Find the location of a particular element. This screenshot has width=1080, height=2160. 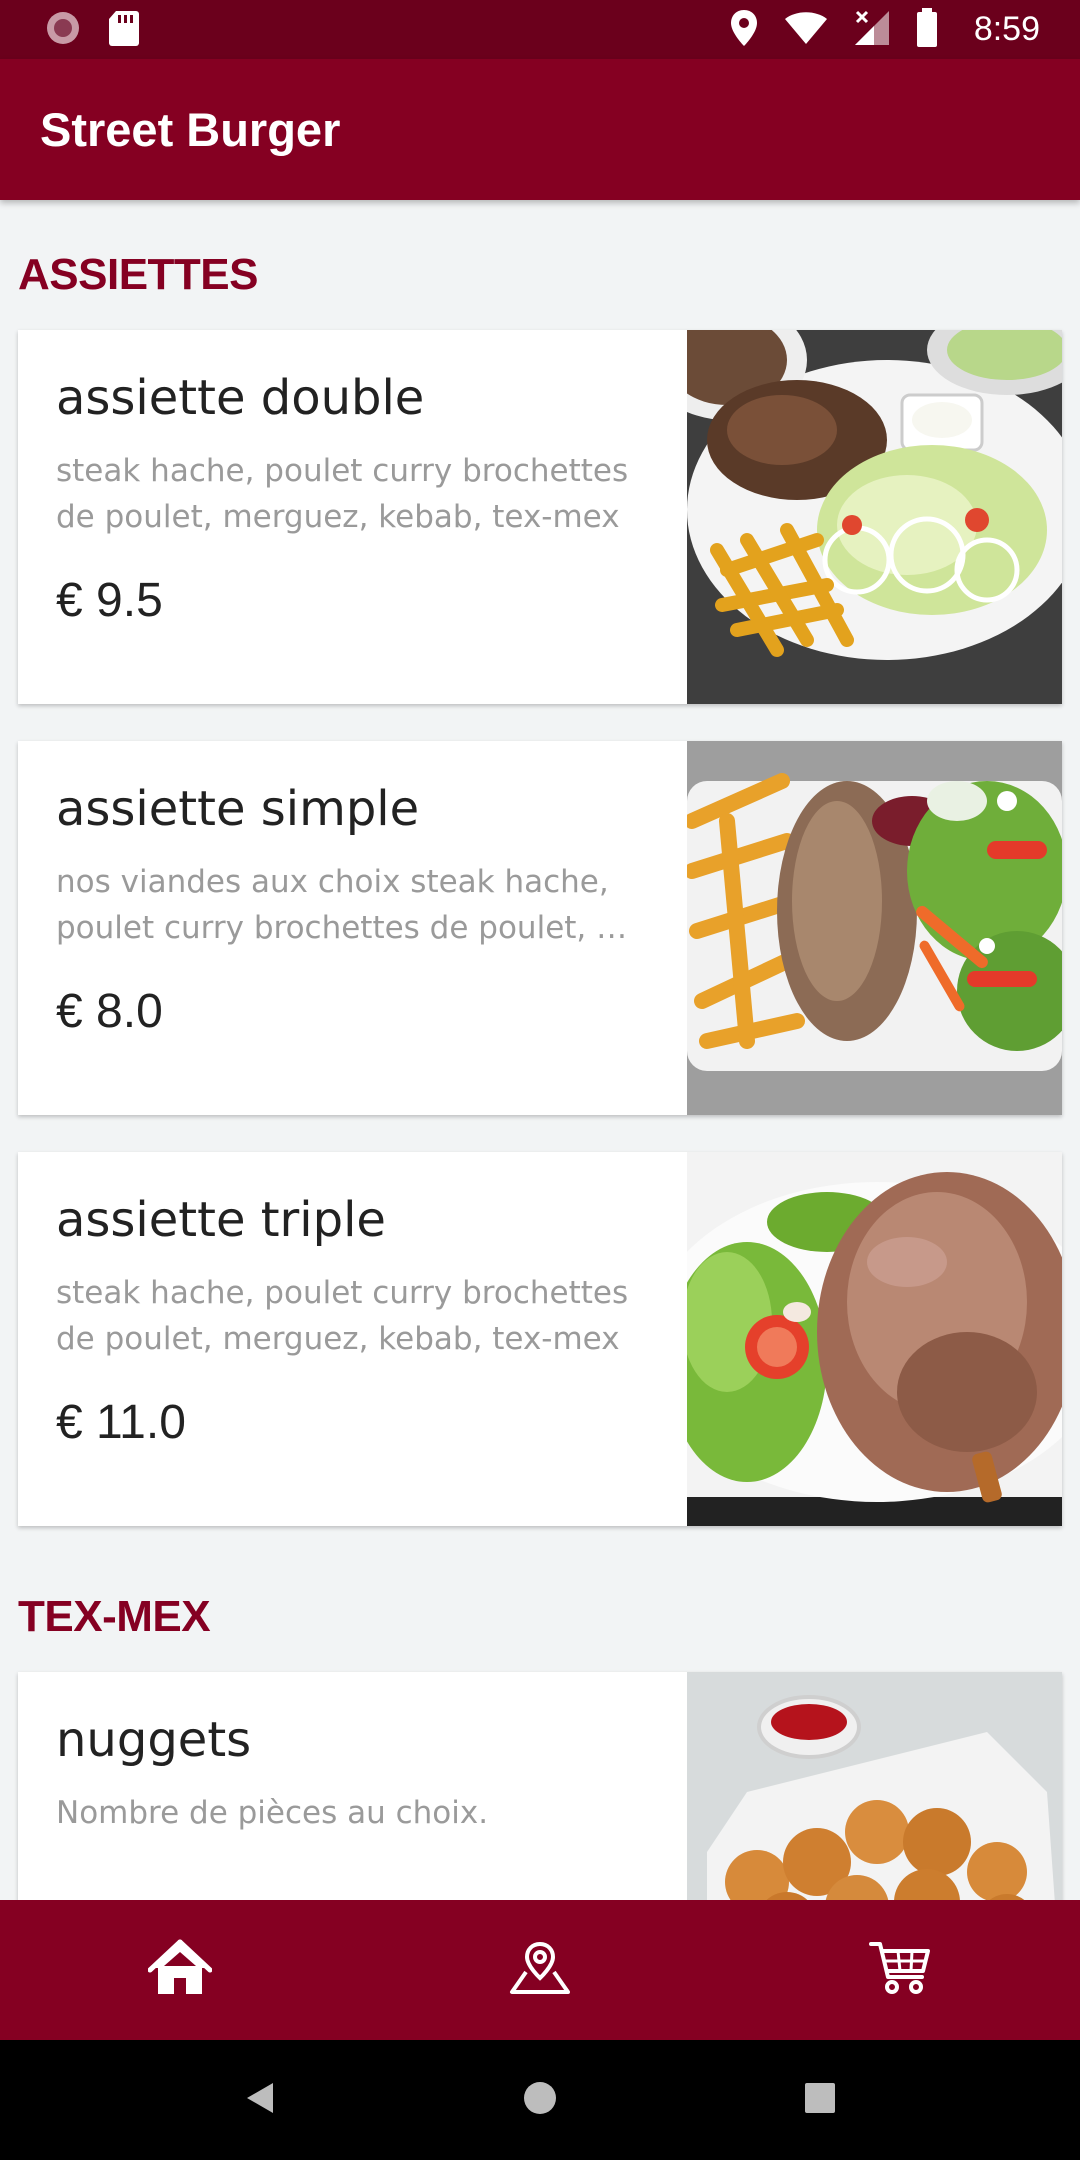

status-left is located at coordinates (92, 30).